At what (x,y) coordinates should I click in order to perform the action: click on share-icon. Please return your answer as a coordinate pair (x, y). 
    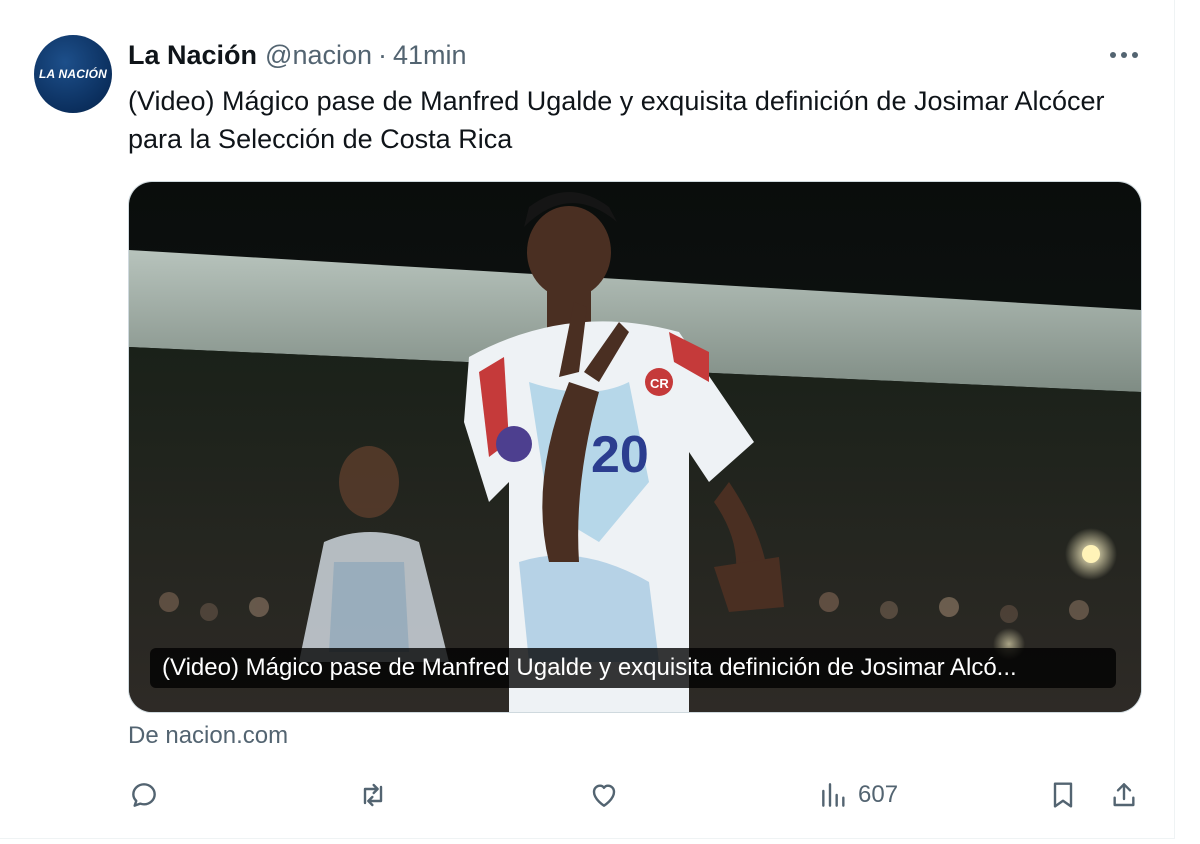
    Looking at the image, I should click on (1124, 795).